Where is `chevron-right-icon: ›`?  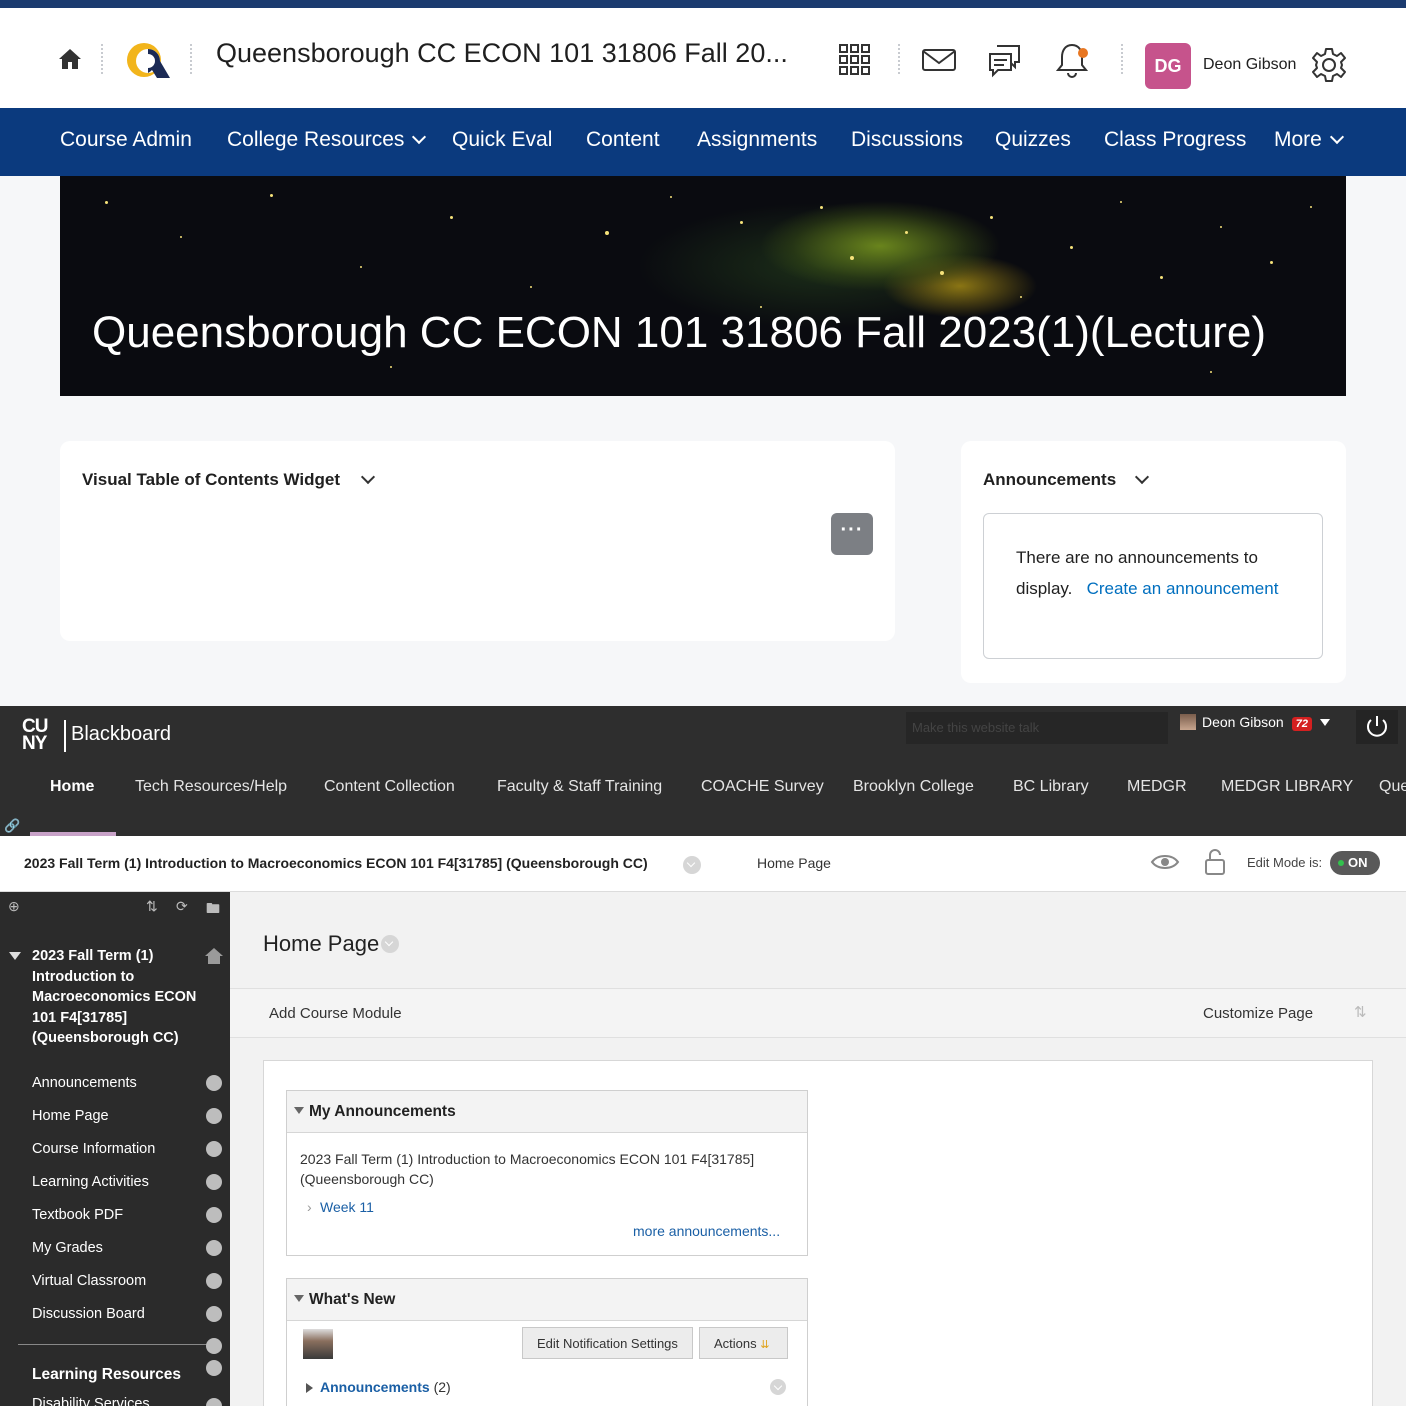
chevron-right-icon: › is located at coordinates (309, 1207).